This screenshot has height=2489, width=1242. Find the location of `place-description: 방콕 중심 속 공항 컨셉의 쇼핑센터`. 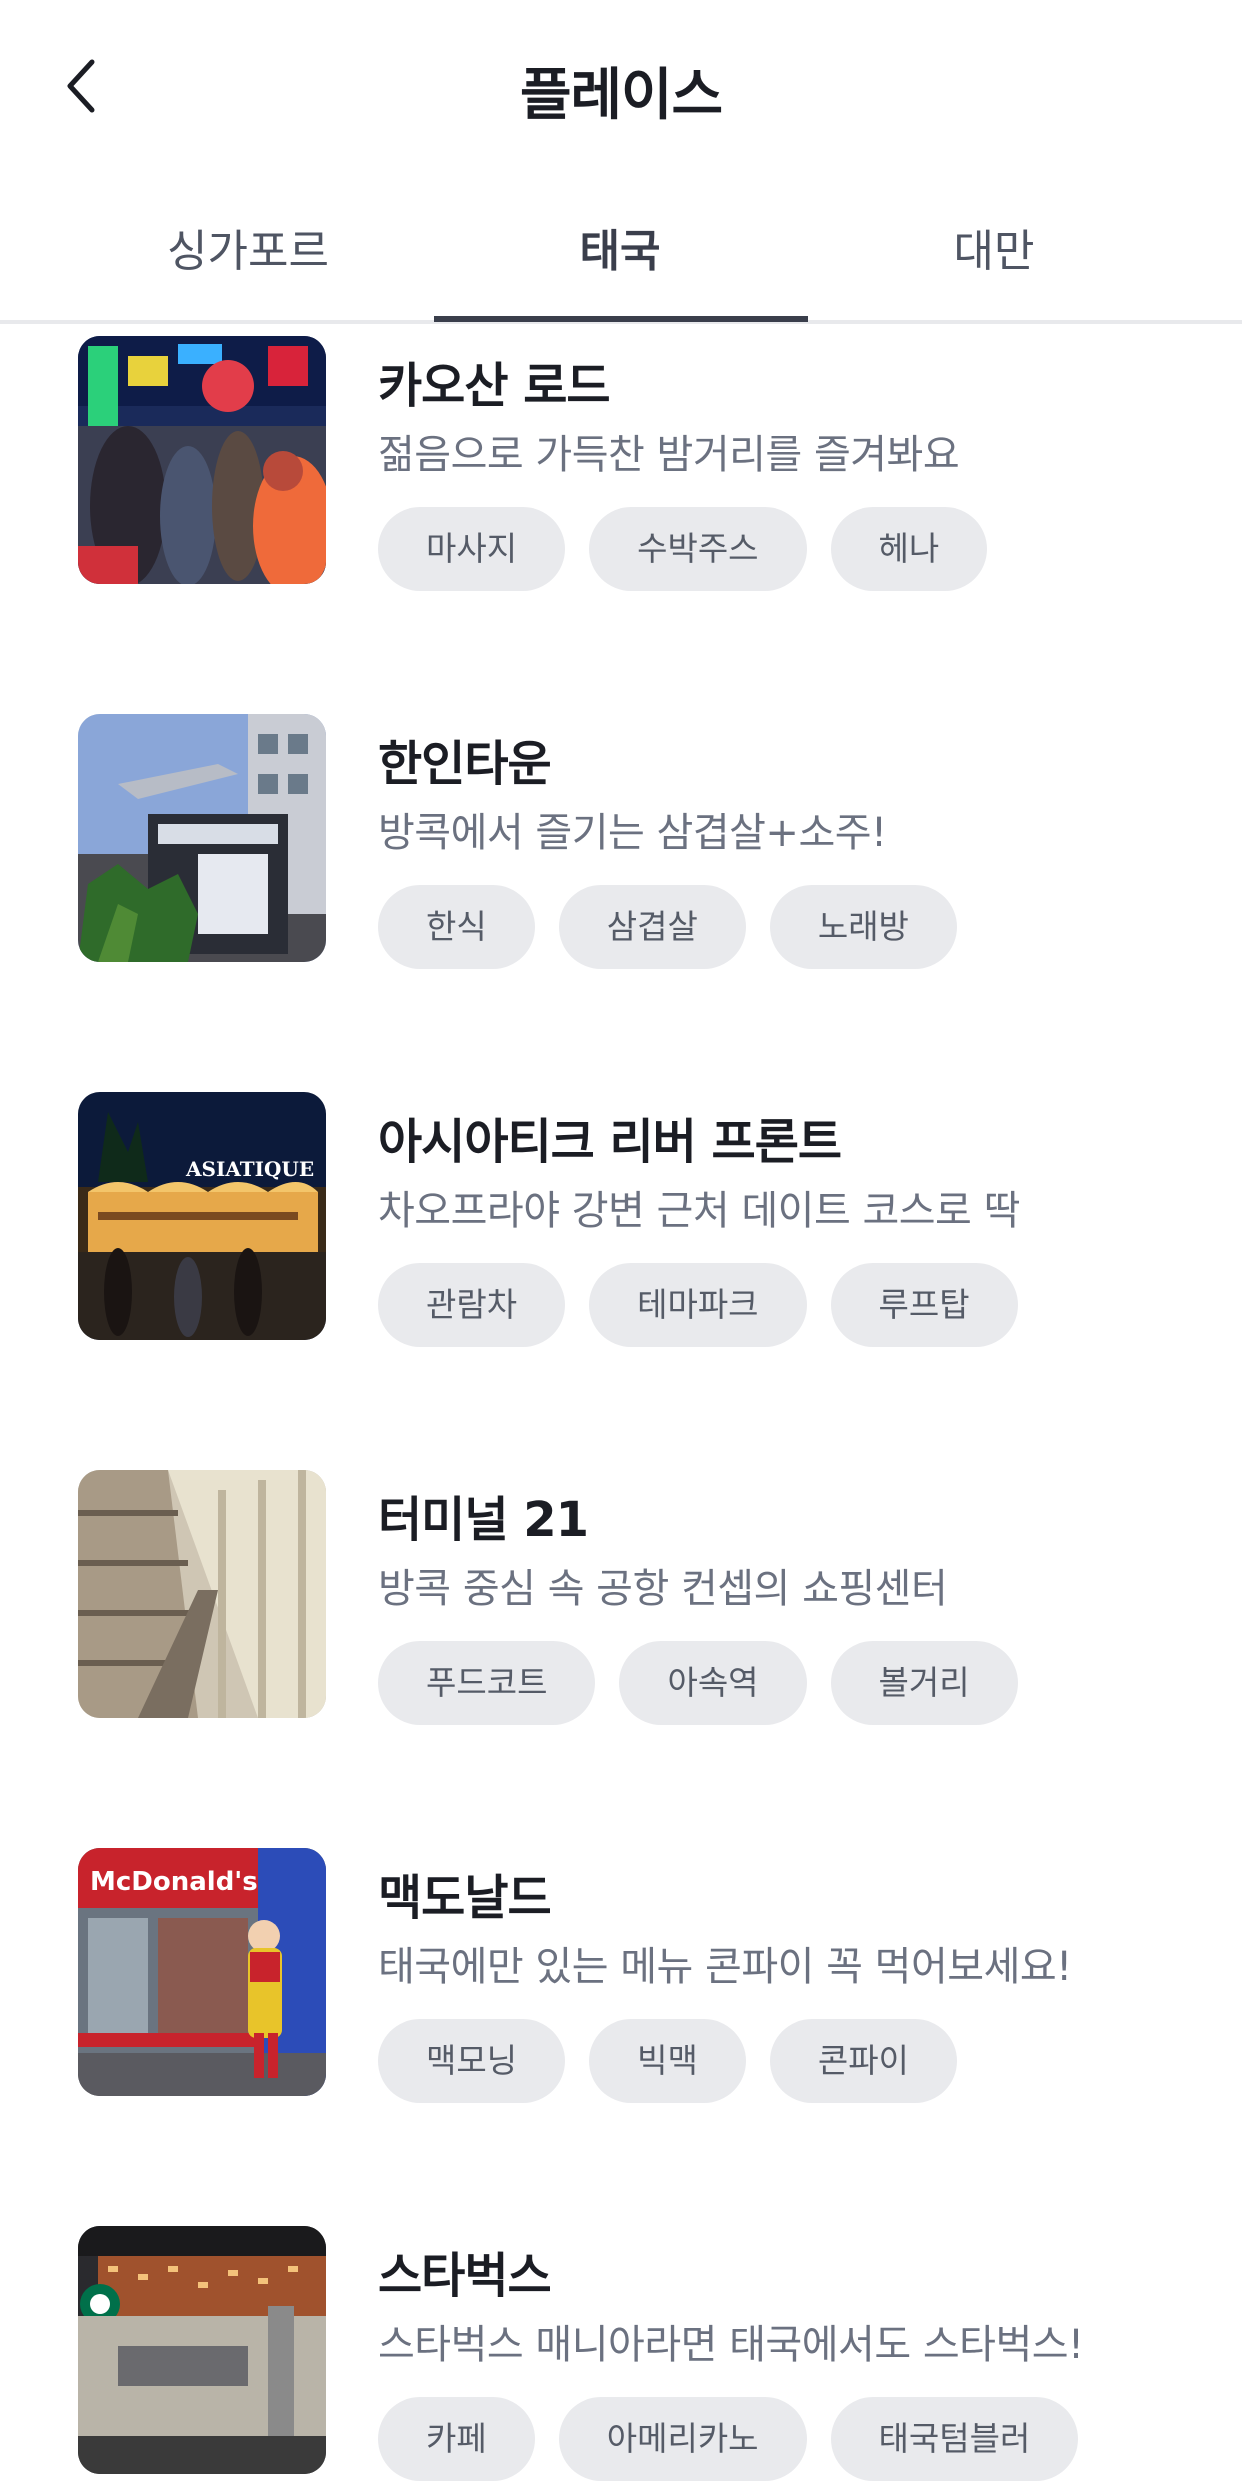

place-description: 방콕 중심 속 공항 컨셉의 쇼핑센터 is located at coordinates (663, 1589).